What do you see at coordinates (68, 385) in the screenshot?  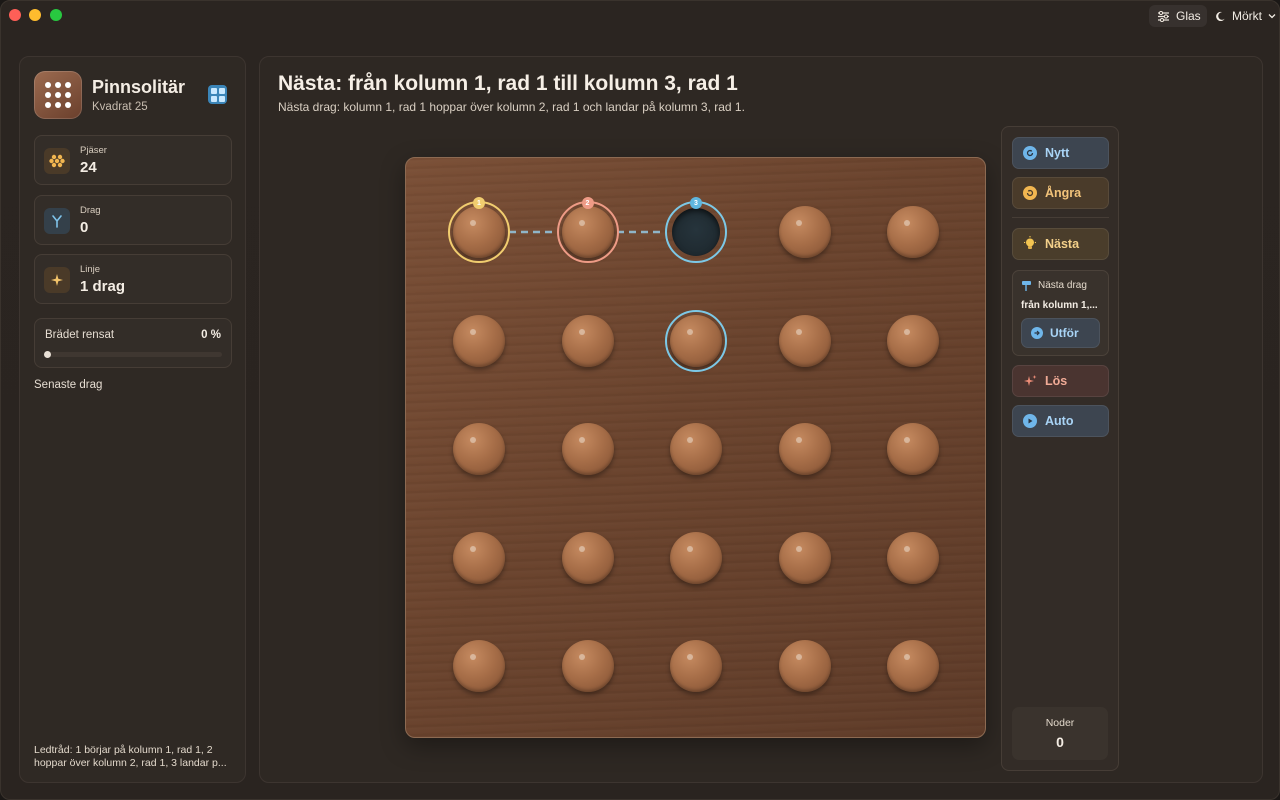 I see `recent-moves-heading: Senaste drag` at bounding box center [68, 385].